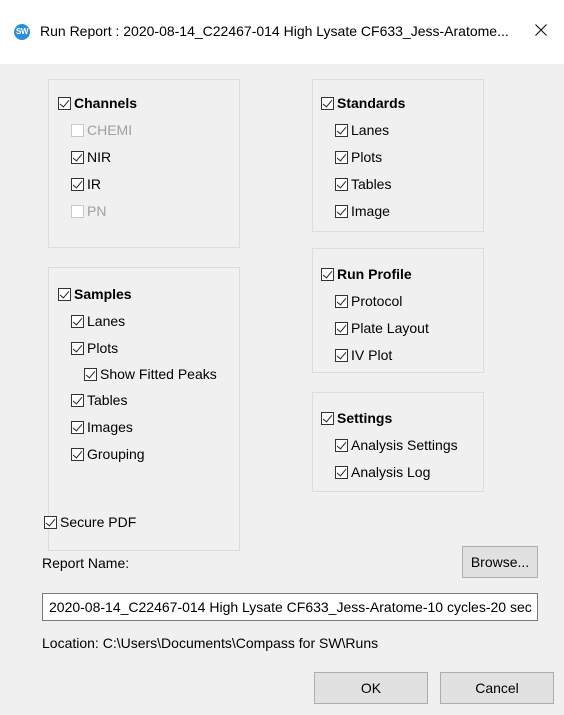 The height and width of the screenshot is (715, 564). Describe the element at coordinates (341, 130) in the screenshot. I see `standards-lanes-box` at that location.